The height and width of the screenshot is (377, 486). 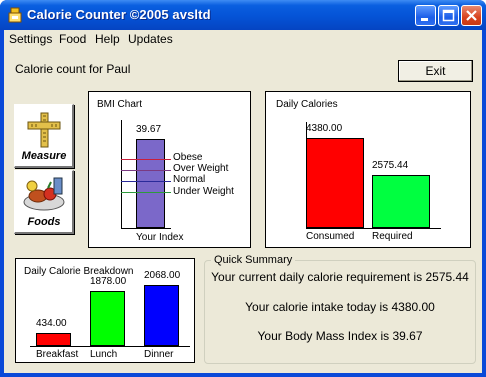 What do you see at coordinates (435, 71) in the screenshot?
I see `exit-button: Exit` at bounding box center [435, 71].